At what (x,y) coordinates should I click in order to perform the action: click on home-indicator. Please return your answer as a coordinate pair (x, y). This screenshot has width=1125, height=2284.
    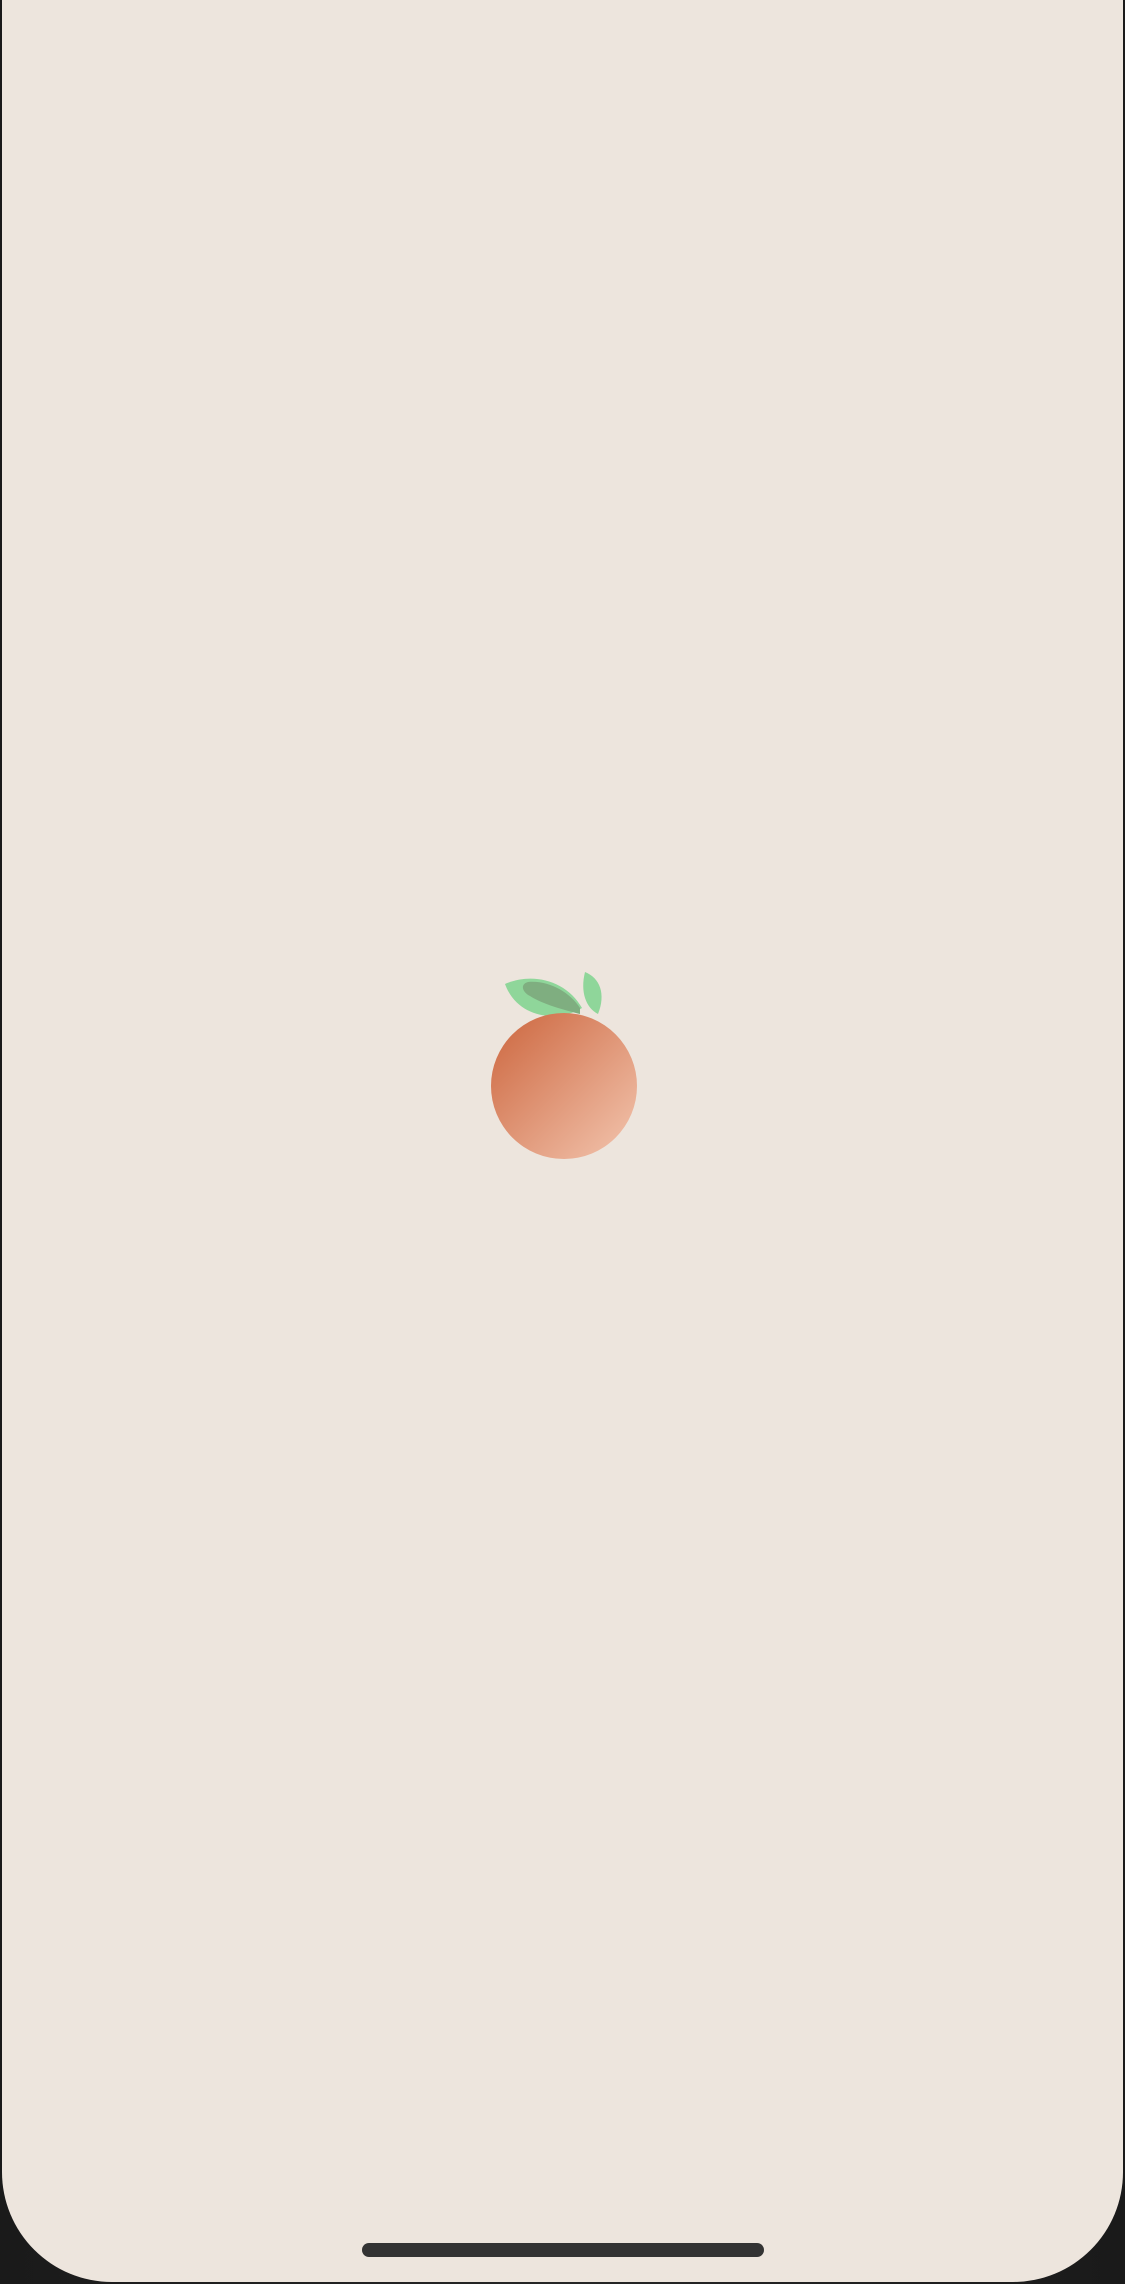
    Looking at the image, I should click on (563, 2250).